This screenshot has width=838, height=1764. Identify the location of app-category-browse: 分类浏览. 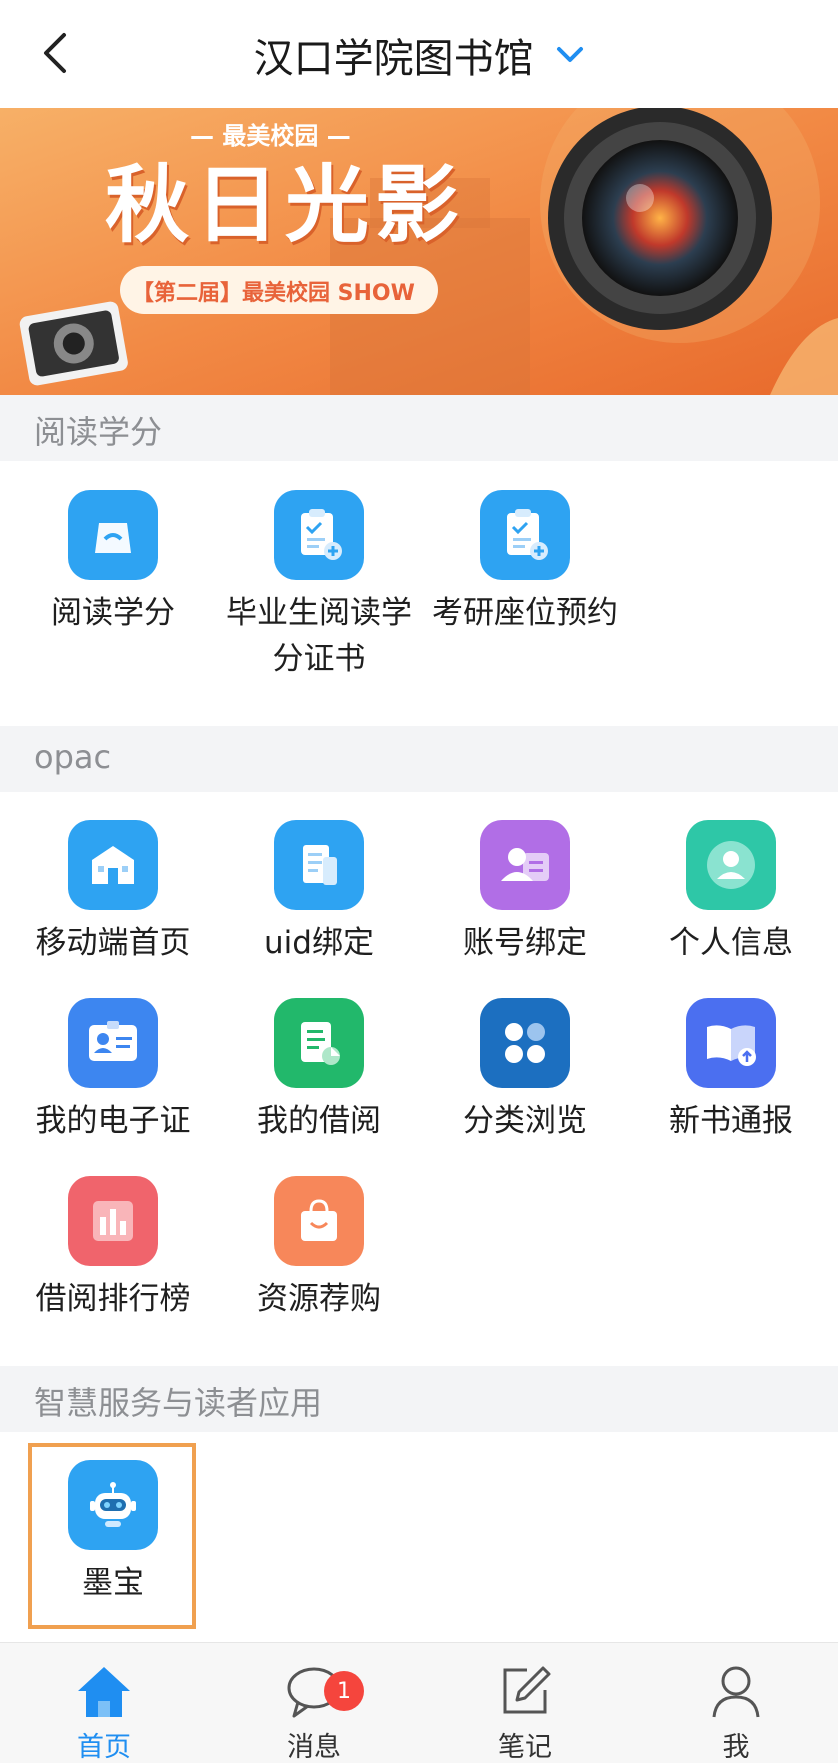
(525, 1071).